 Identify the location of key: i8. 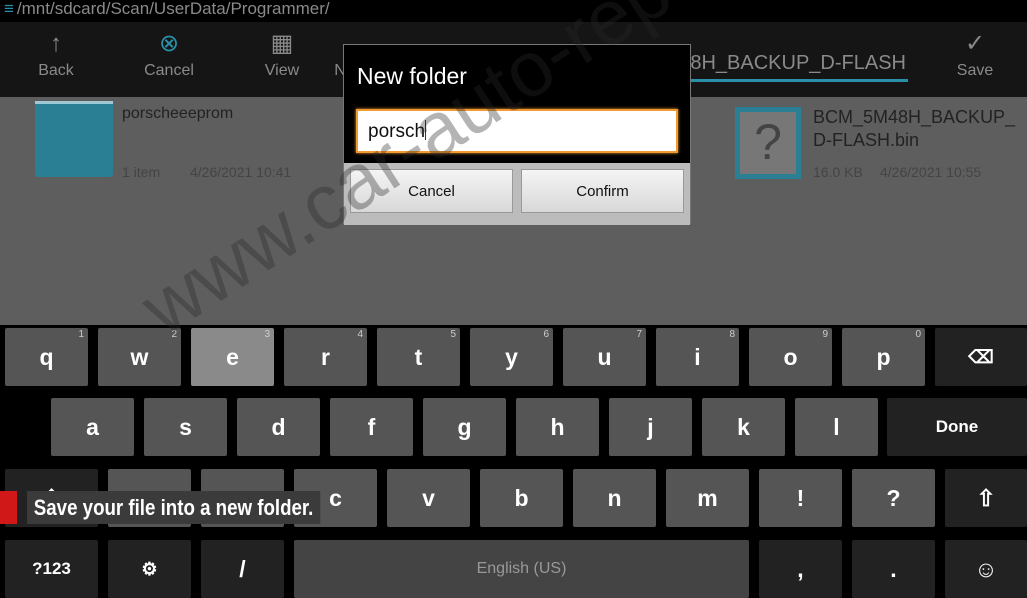
(697, 357).